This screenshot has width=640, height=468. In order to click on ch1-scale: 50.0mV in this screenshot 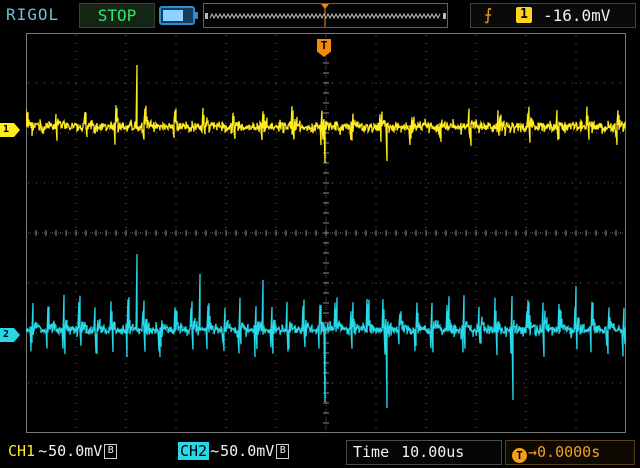, I will do `click(75, 451)`.